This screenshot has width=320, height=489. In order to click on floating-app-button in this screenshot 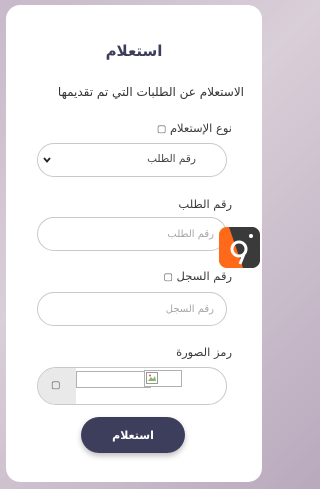, I will do `click(239, 247)`.